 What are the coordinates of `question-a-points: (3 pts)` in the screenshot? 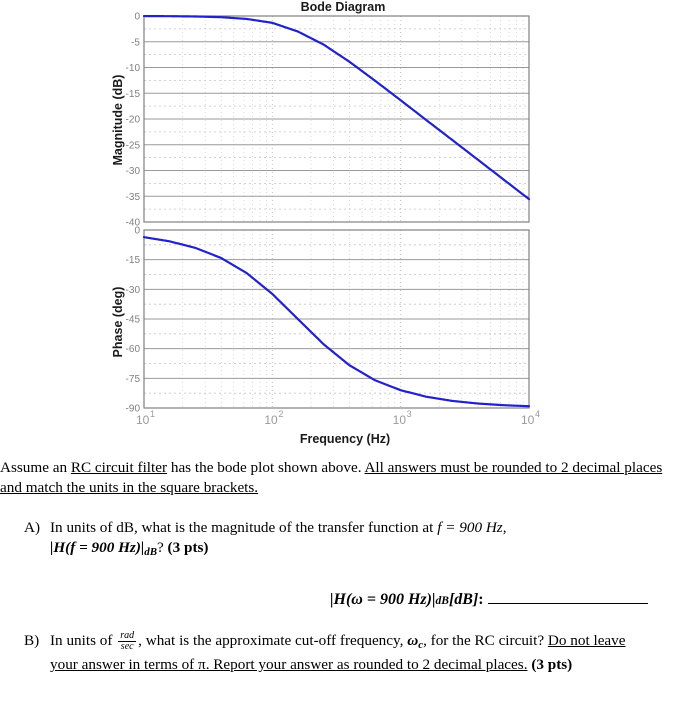 It's located at (188, 547).